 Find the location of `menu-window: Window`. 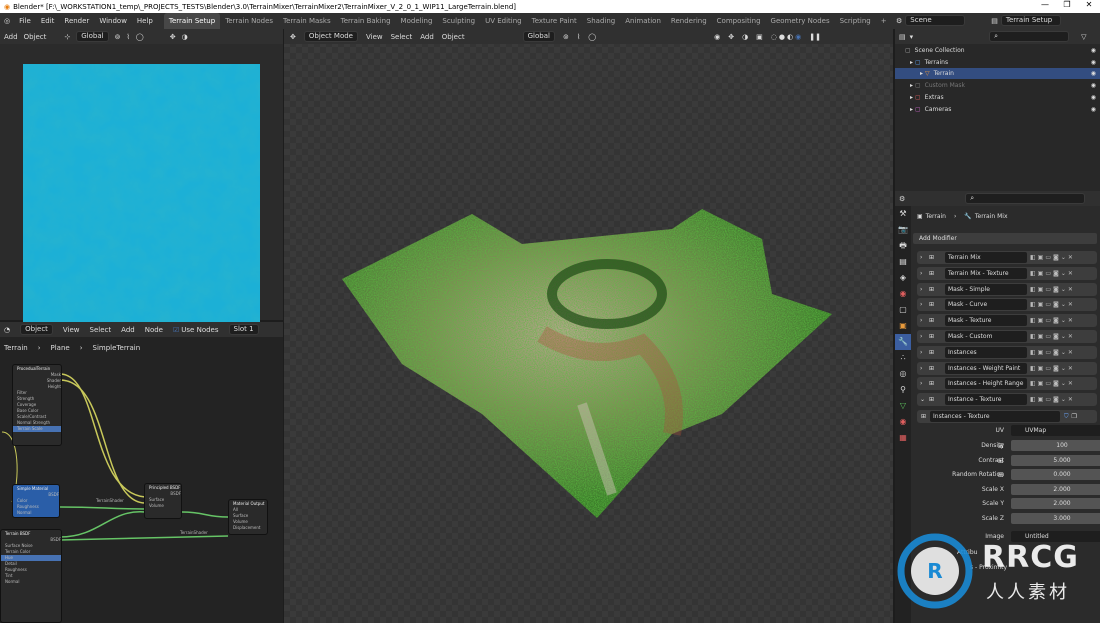

menu-window: Window is located at coordinates (113, 21).